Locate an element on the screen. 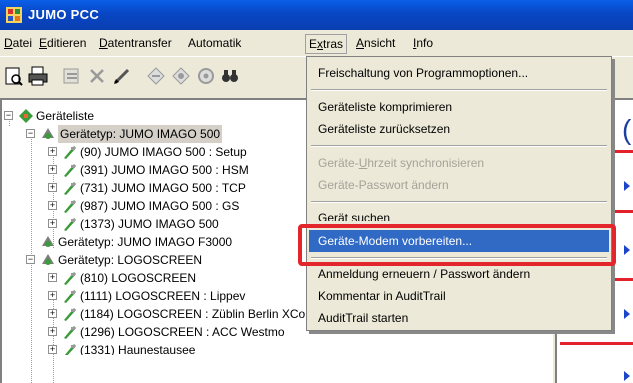 This screenshot has height=383, width=633. menu-item-passwort: Geräte-Passwort ändern is located at coordinates (459, 185).